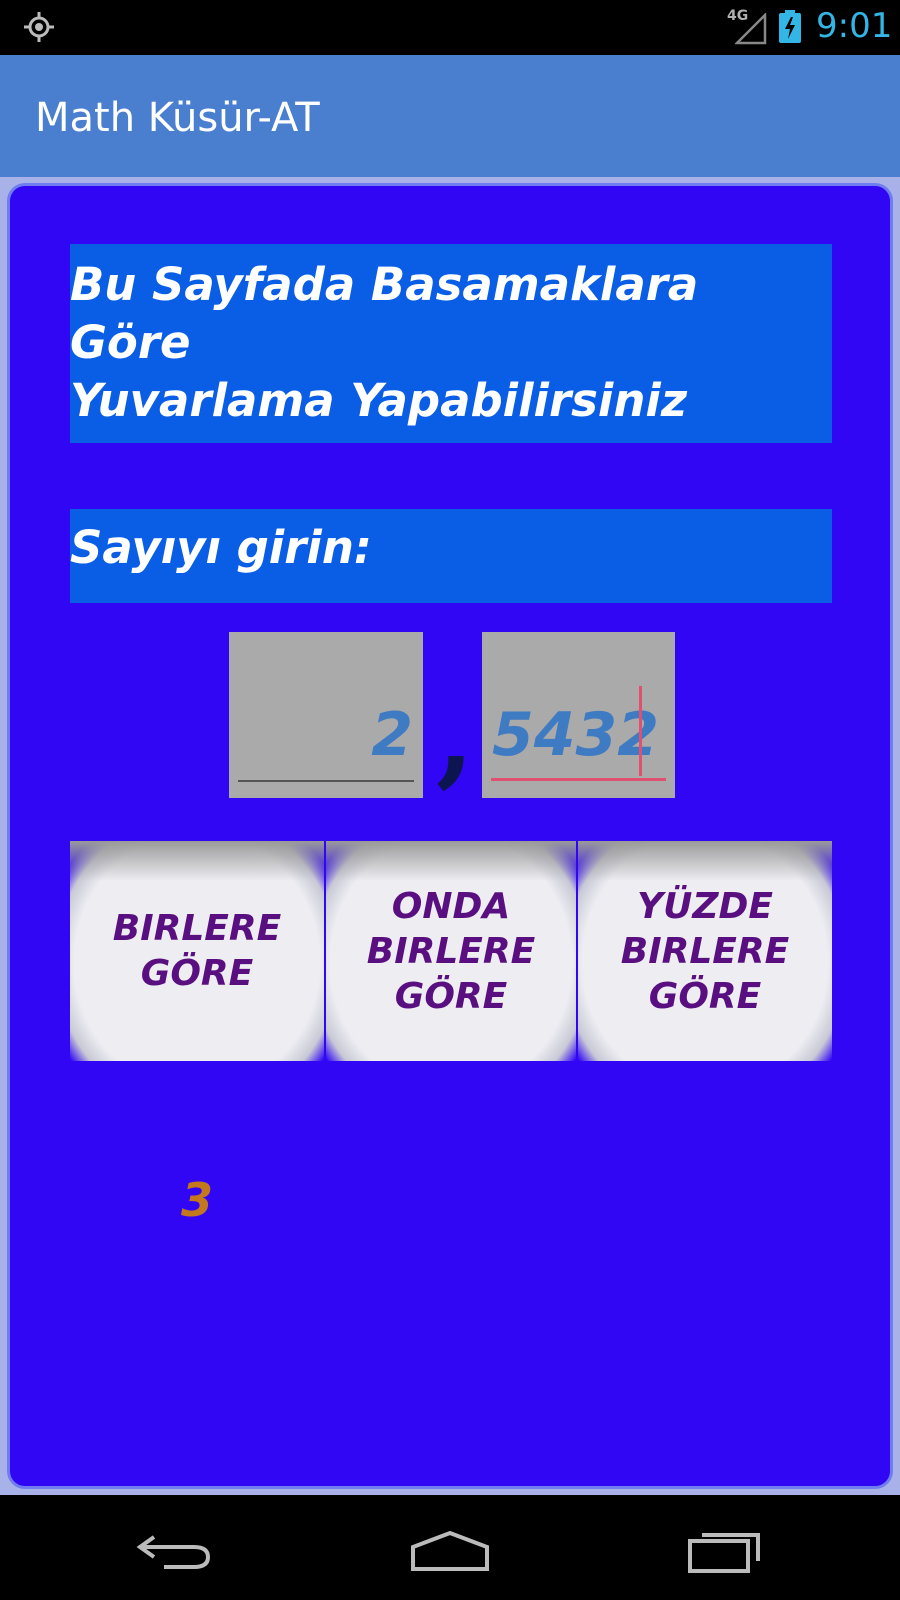 Image resolution: width=900 pixels, height=1600 pixels. What do you see at coordinates (392, 735) in the screenshot?
I see `integer-part-value: 2` at bounding box center [392, 735].